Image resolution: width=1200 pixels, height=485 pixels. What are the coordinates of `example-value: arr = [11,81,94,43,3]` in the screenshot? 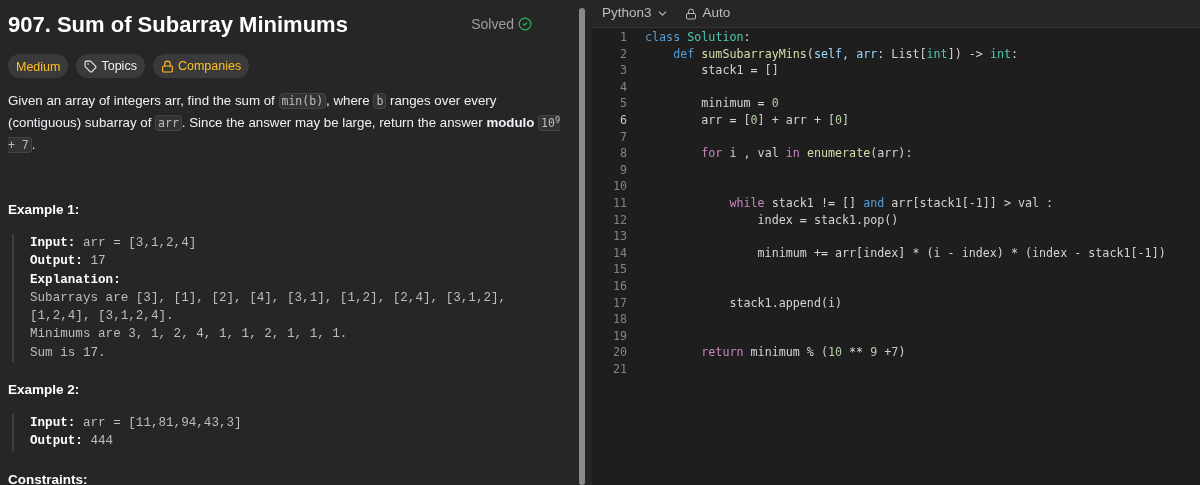 It's located at (161, 423).